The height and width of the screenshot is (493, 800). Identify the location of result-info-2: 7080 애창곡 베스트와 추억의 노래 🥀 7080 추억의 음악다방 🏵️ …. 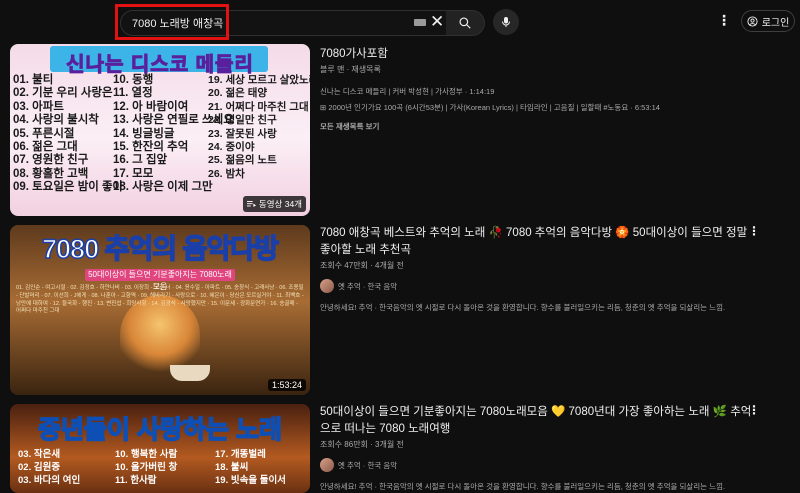
(540, 269).